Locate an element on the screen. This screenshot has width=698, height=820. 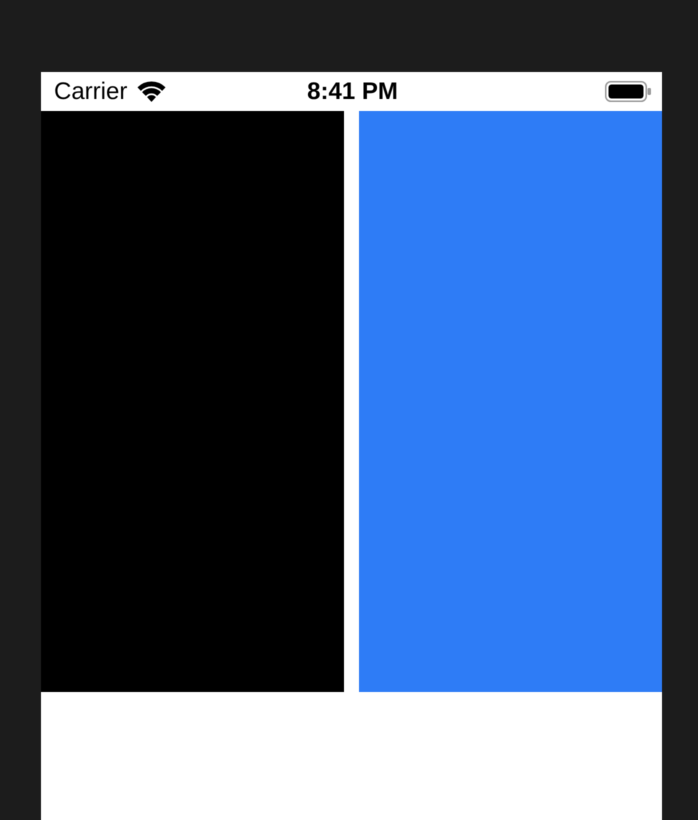
carrier-label: Carrier is located at coordinates (91, 92).